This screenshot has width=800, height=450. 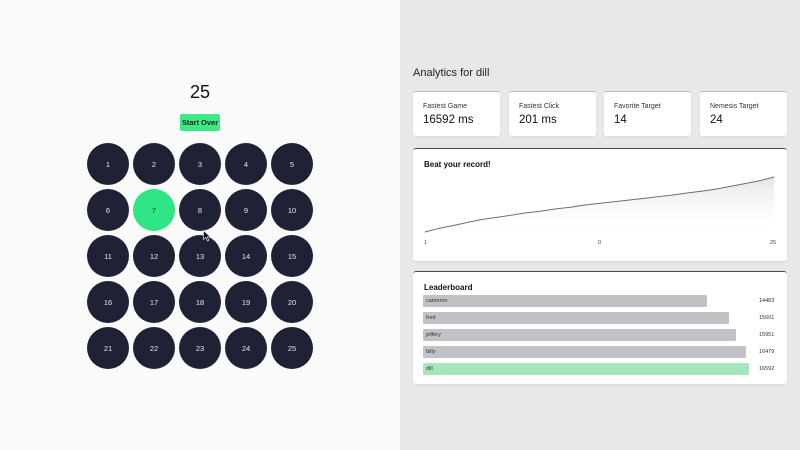 I want to click on stat-fastest-game: Fastest Game 16592 ms, so click(x=456, y=113).